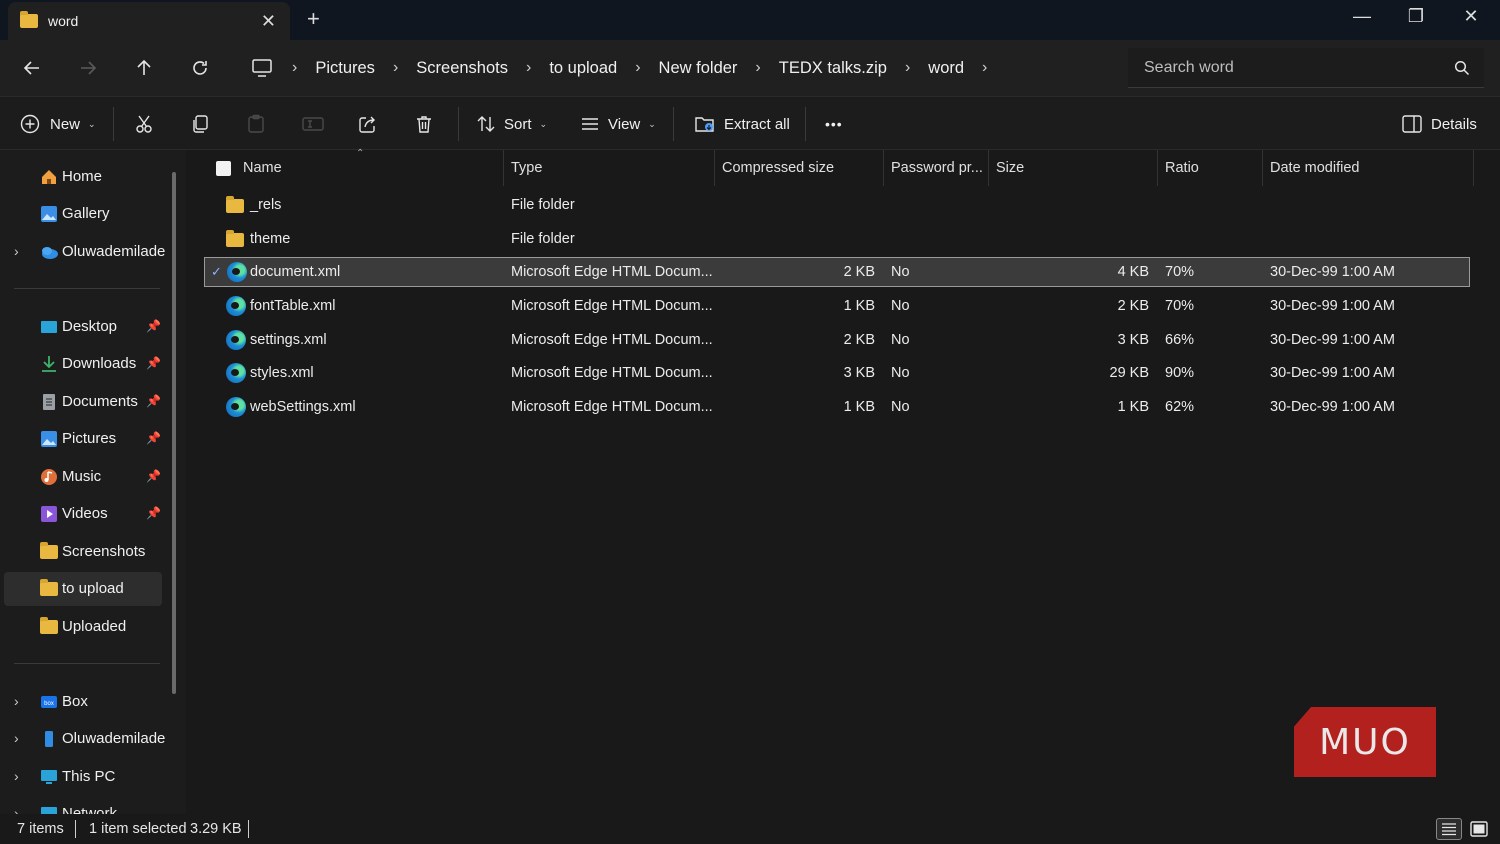 Image resolution: width=1500 pixels, height=844 pixels. Describe the element at coordinates (83, 327) in the screenshot. I see `sidebar-item-desktop: Desktop 📌` at that location.